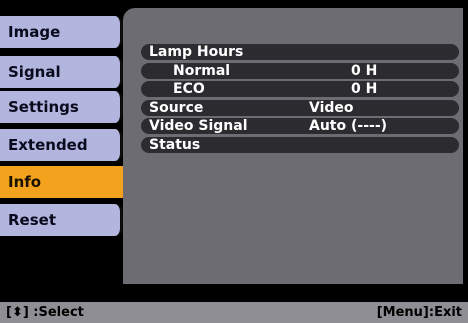 This screenshot has height=323, width=468. I want to click on menu-item-settings-label: Settings, so click(43, 107).